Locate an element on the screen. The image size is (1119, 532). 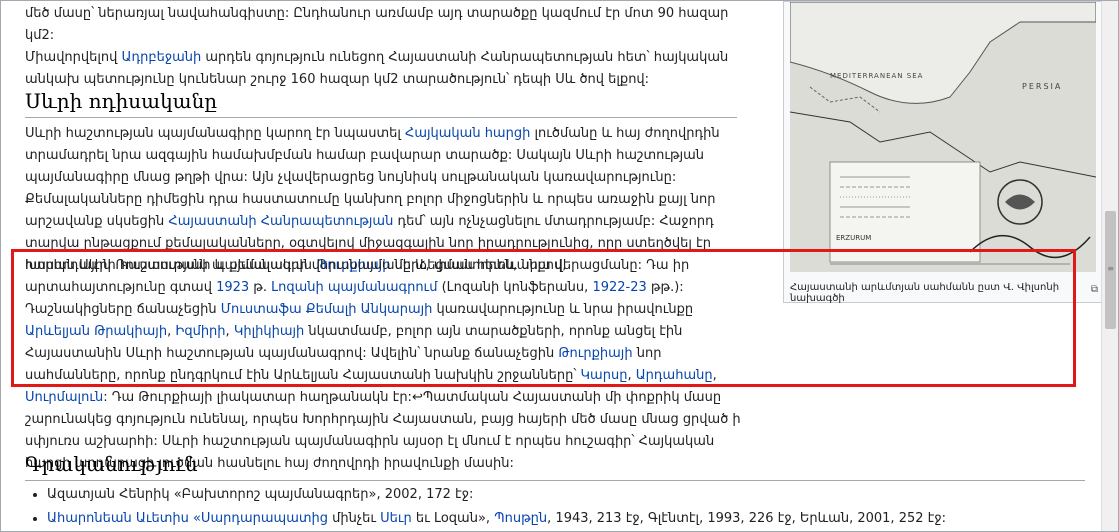
link-surmalu: Սուրմալուն is located at coordinates (64, 397).